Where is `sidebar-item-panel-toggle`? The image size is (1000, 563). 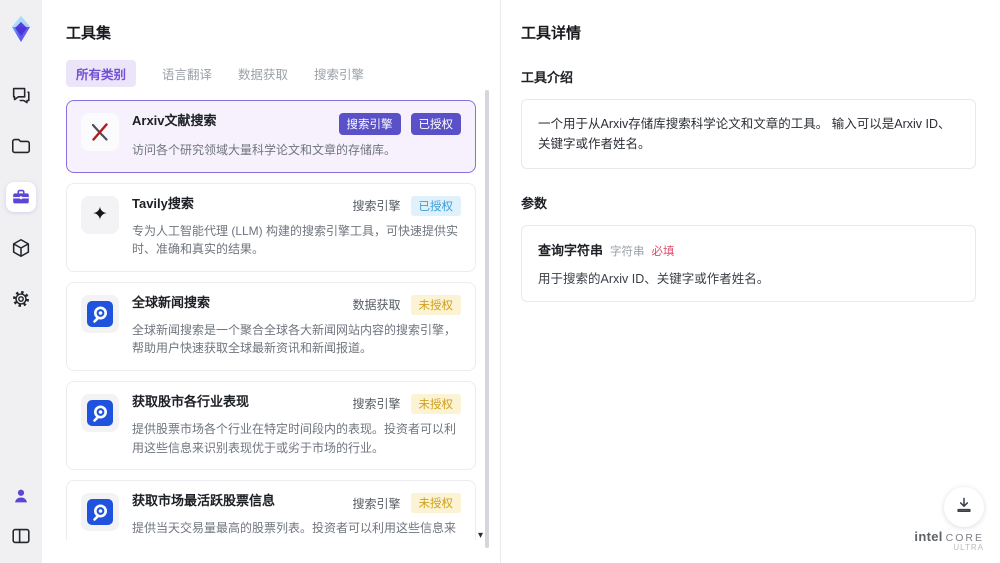
sidebar-item-panel-toggle is located at coordinates (21, 536).